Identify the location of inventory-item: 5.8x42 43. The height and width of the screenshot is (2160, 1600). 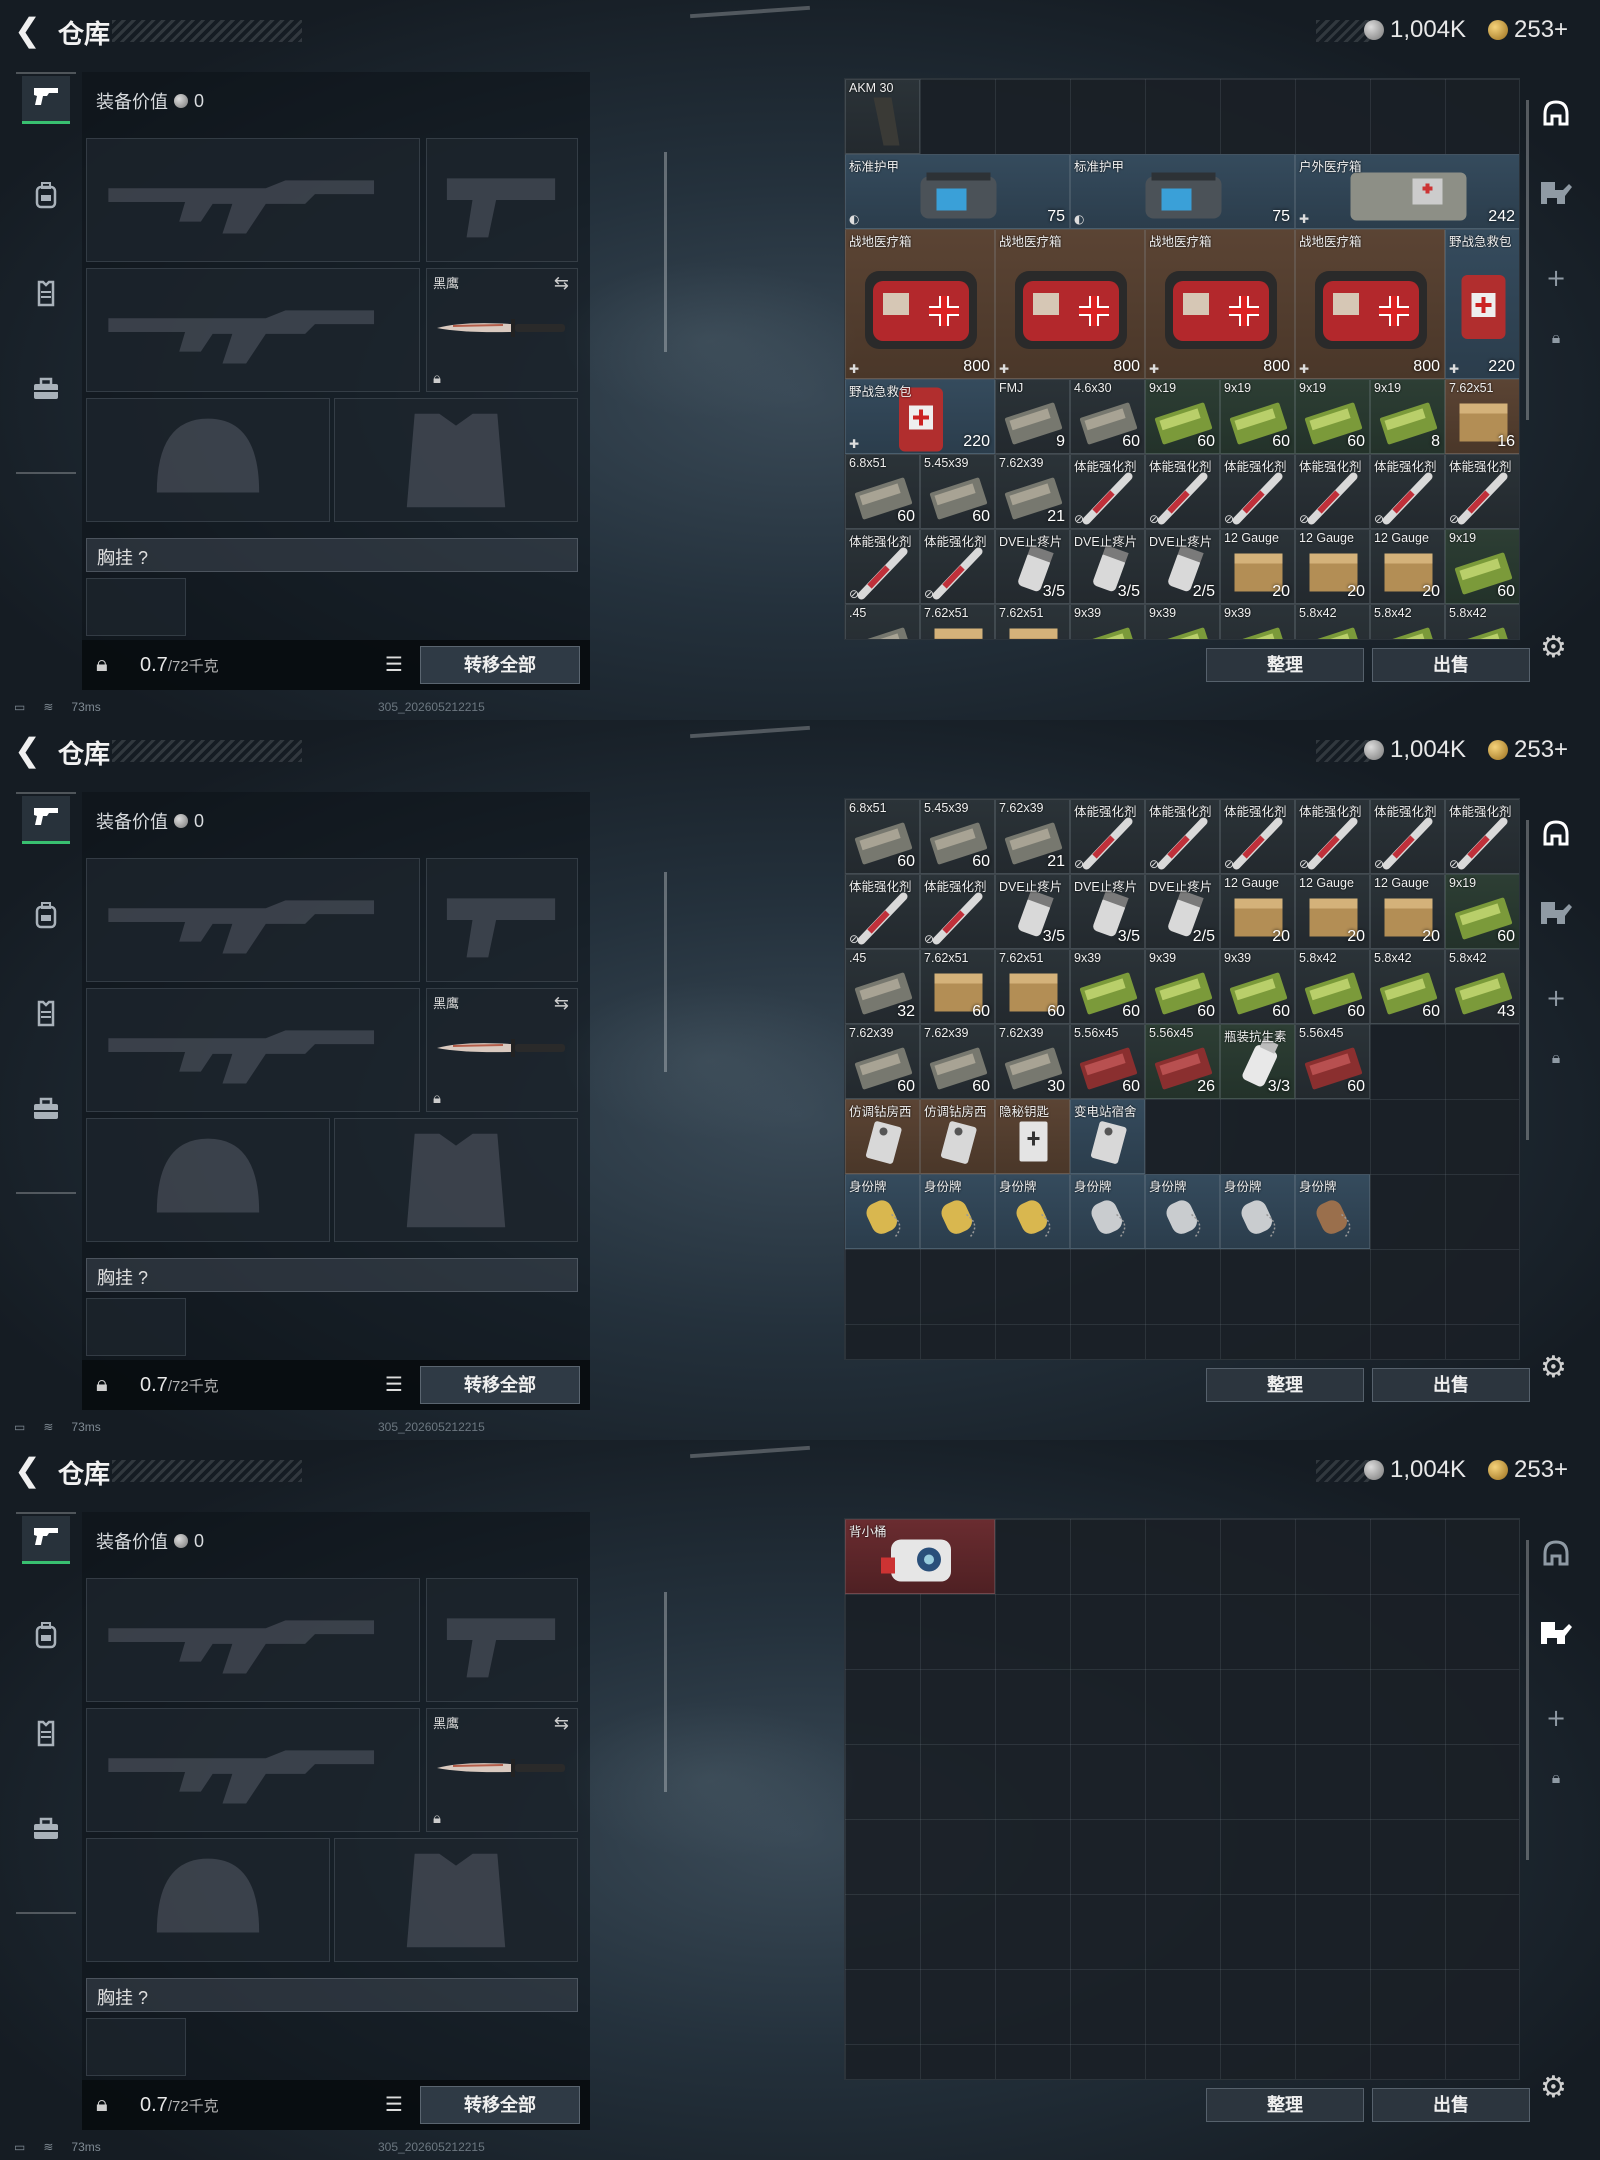
(1482, 986).